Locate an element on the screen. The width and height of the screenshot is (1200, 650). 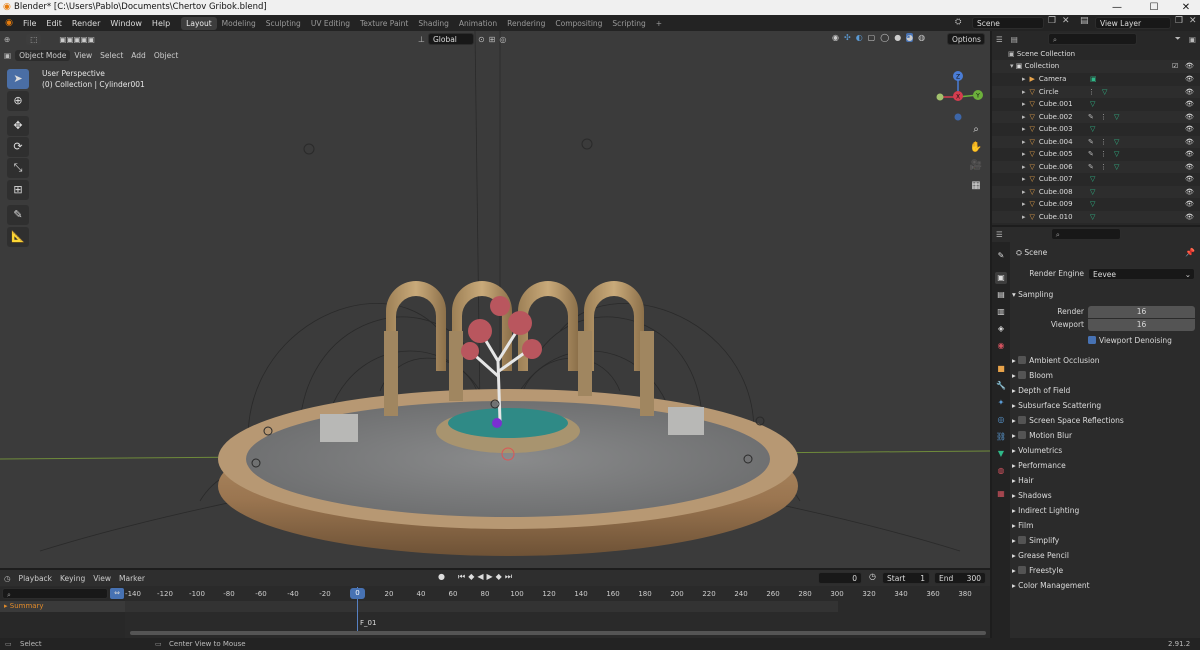
object-tab-icon: ■ is located at coordinates (1001, 369).